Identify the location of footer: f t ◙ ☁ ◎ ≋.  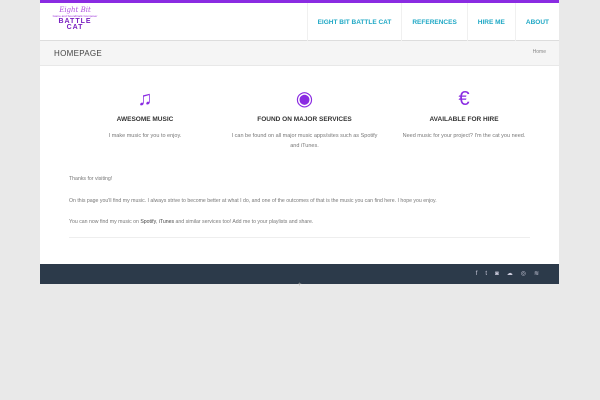
(299, 273).